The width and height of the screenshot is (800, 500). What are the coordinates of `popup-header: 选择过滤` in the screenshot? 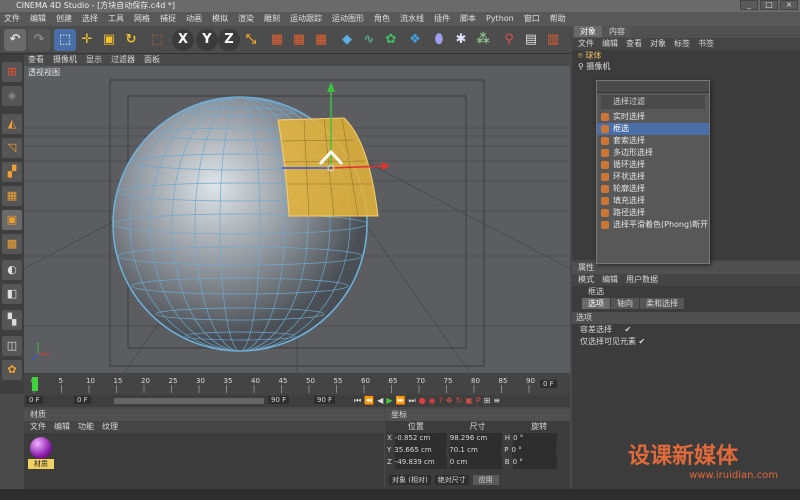 It's located at (653, 102).